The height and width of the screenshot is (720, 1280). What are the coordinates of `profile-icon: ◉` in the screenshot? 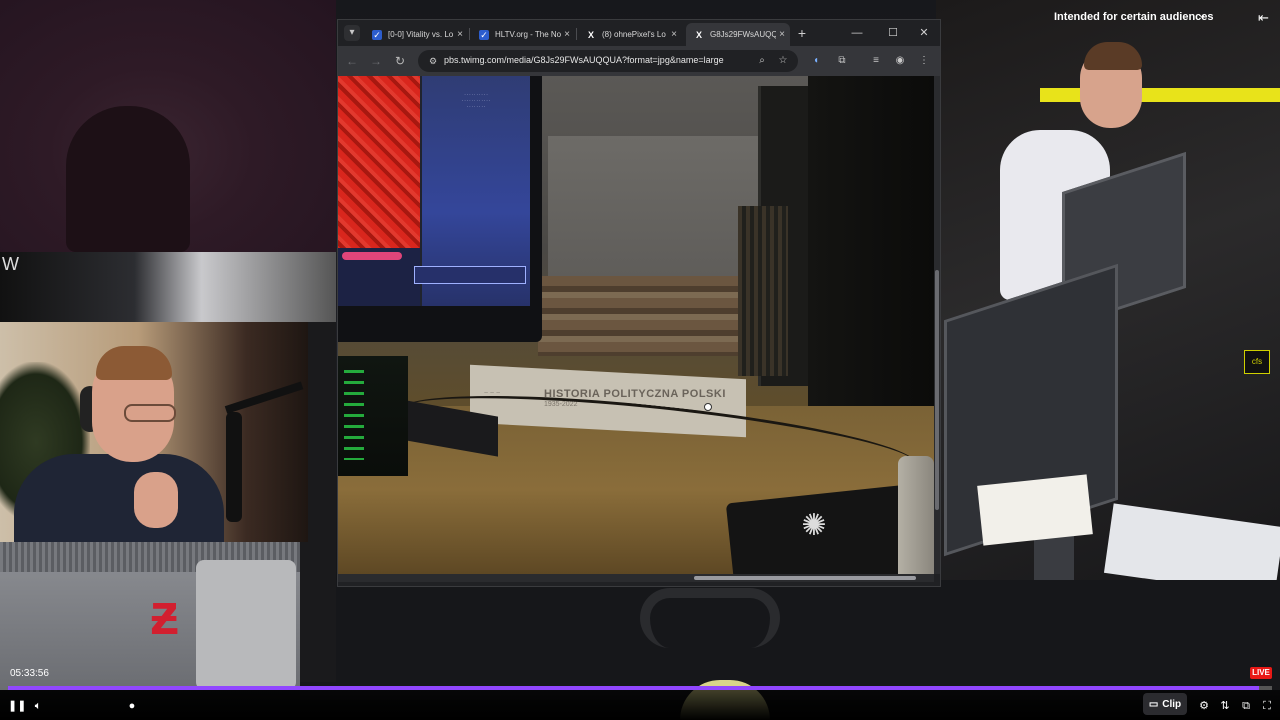 It's located at (900, 61).